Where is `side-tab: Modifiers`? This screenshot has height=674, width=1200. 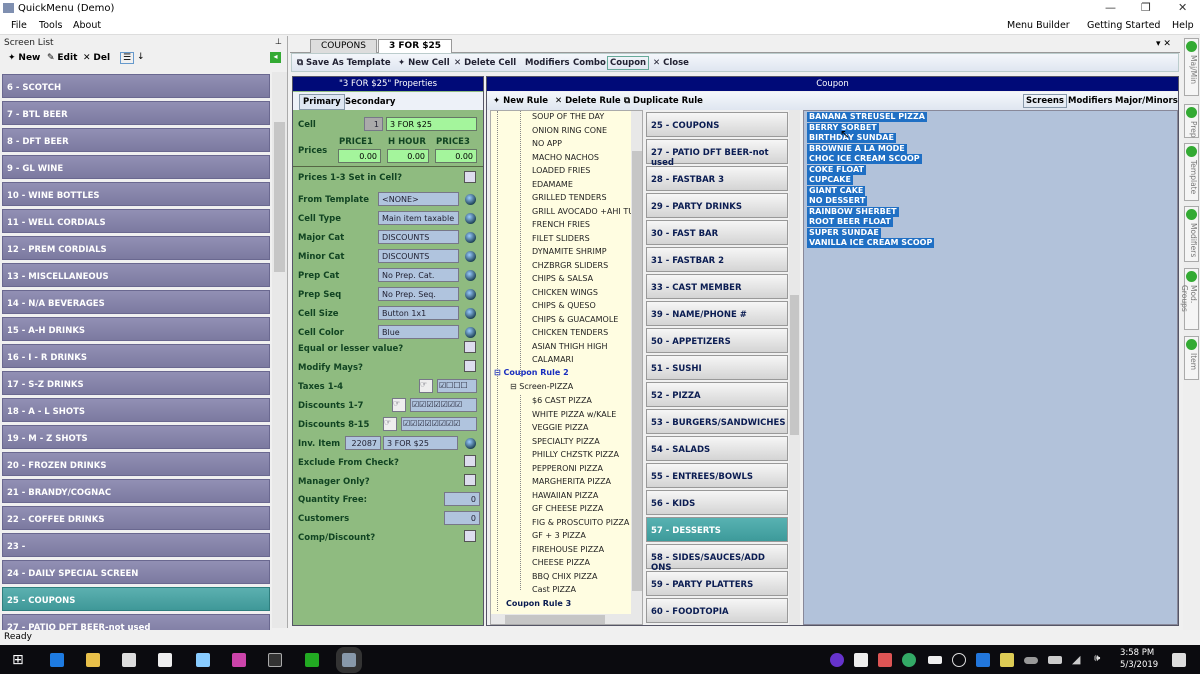
side-tab: Modifiers is located at coordinates (1191, 234).